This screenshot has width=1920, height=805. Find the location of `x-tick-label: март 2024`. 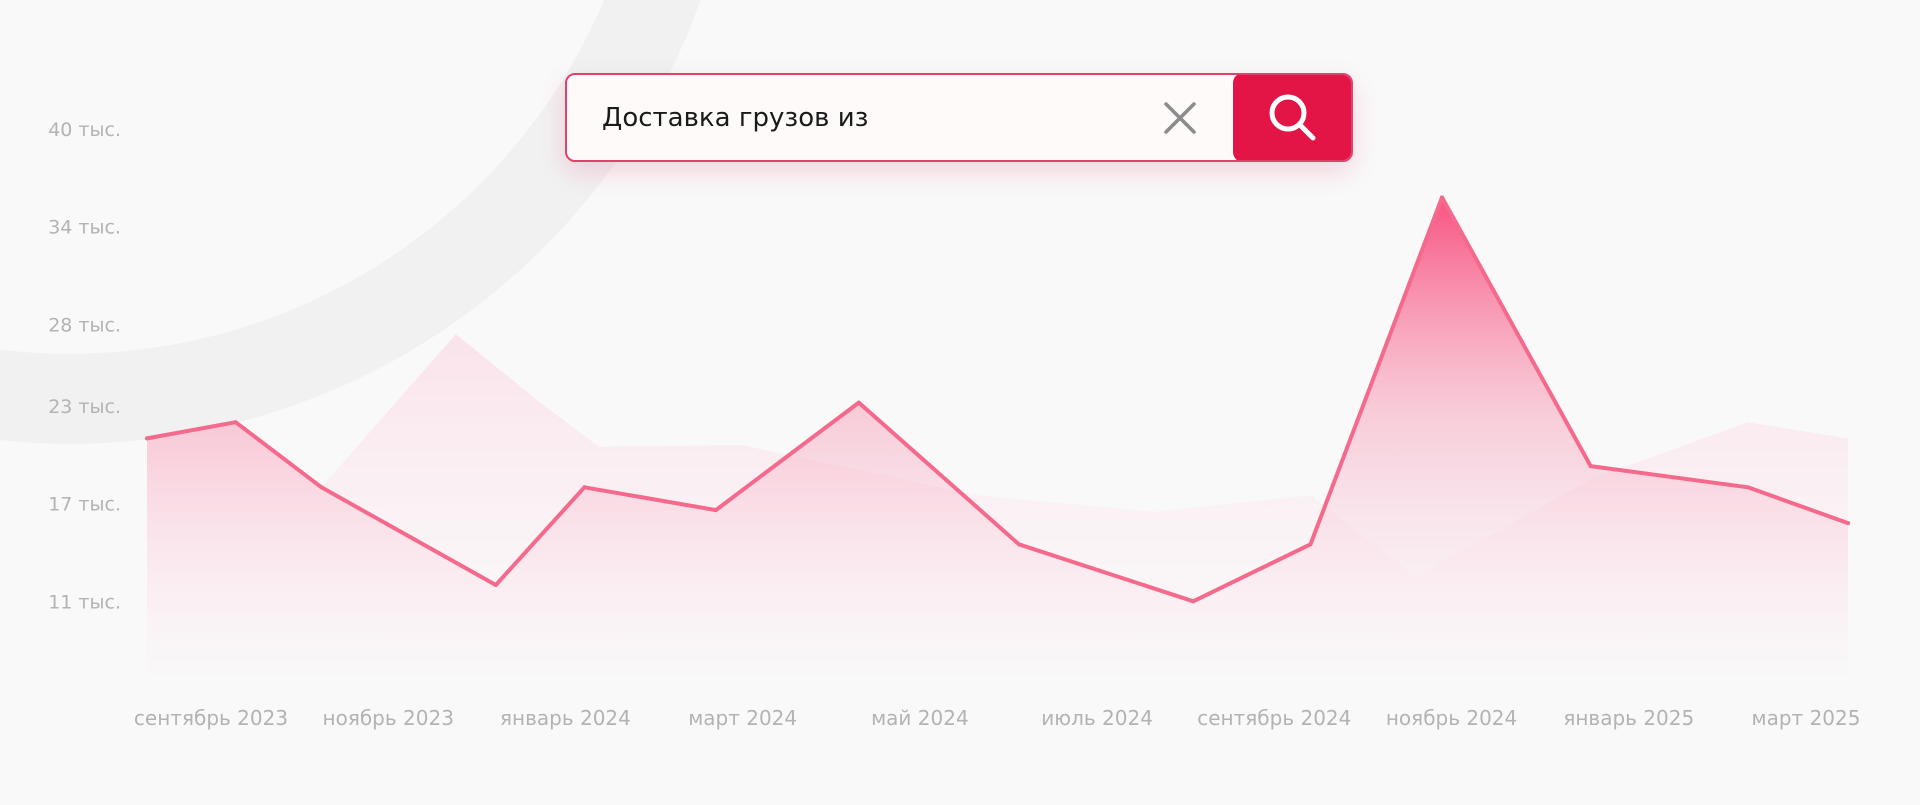

x-tick-label: март 2024 is located at coordinates (742, 718).